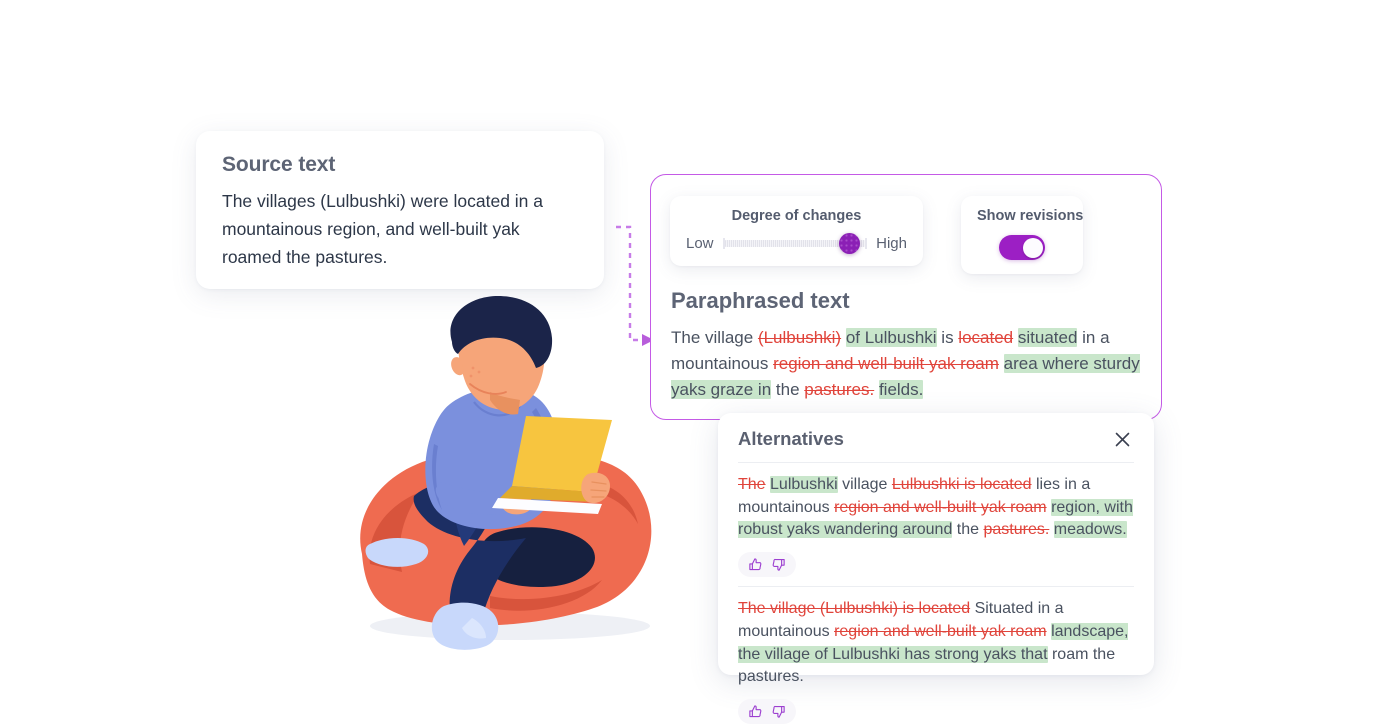 The width and height of the screenshot is (1378, 726). I want to click on show-revisions-label: Show revisions, so click(1030, 216).